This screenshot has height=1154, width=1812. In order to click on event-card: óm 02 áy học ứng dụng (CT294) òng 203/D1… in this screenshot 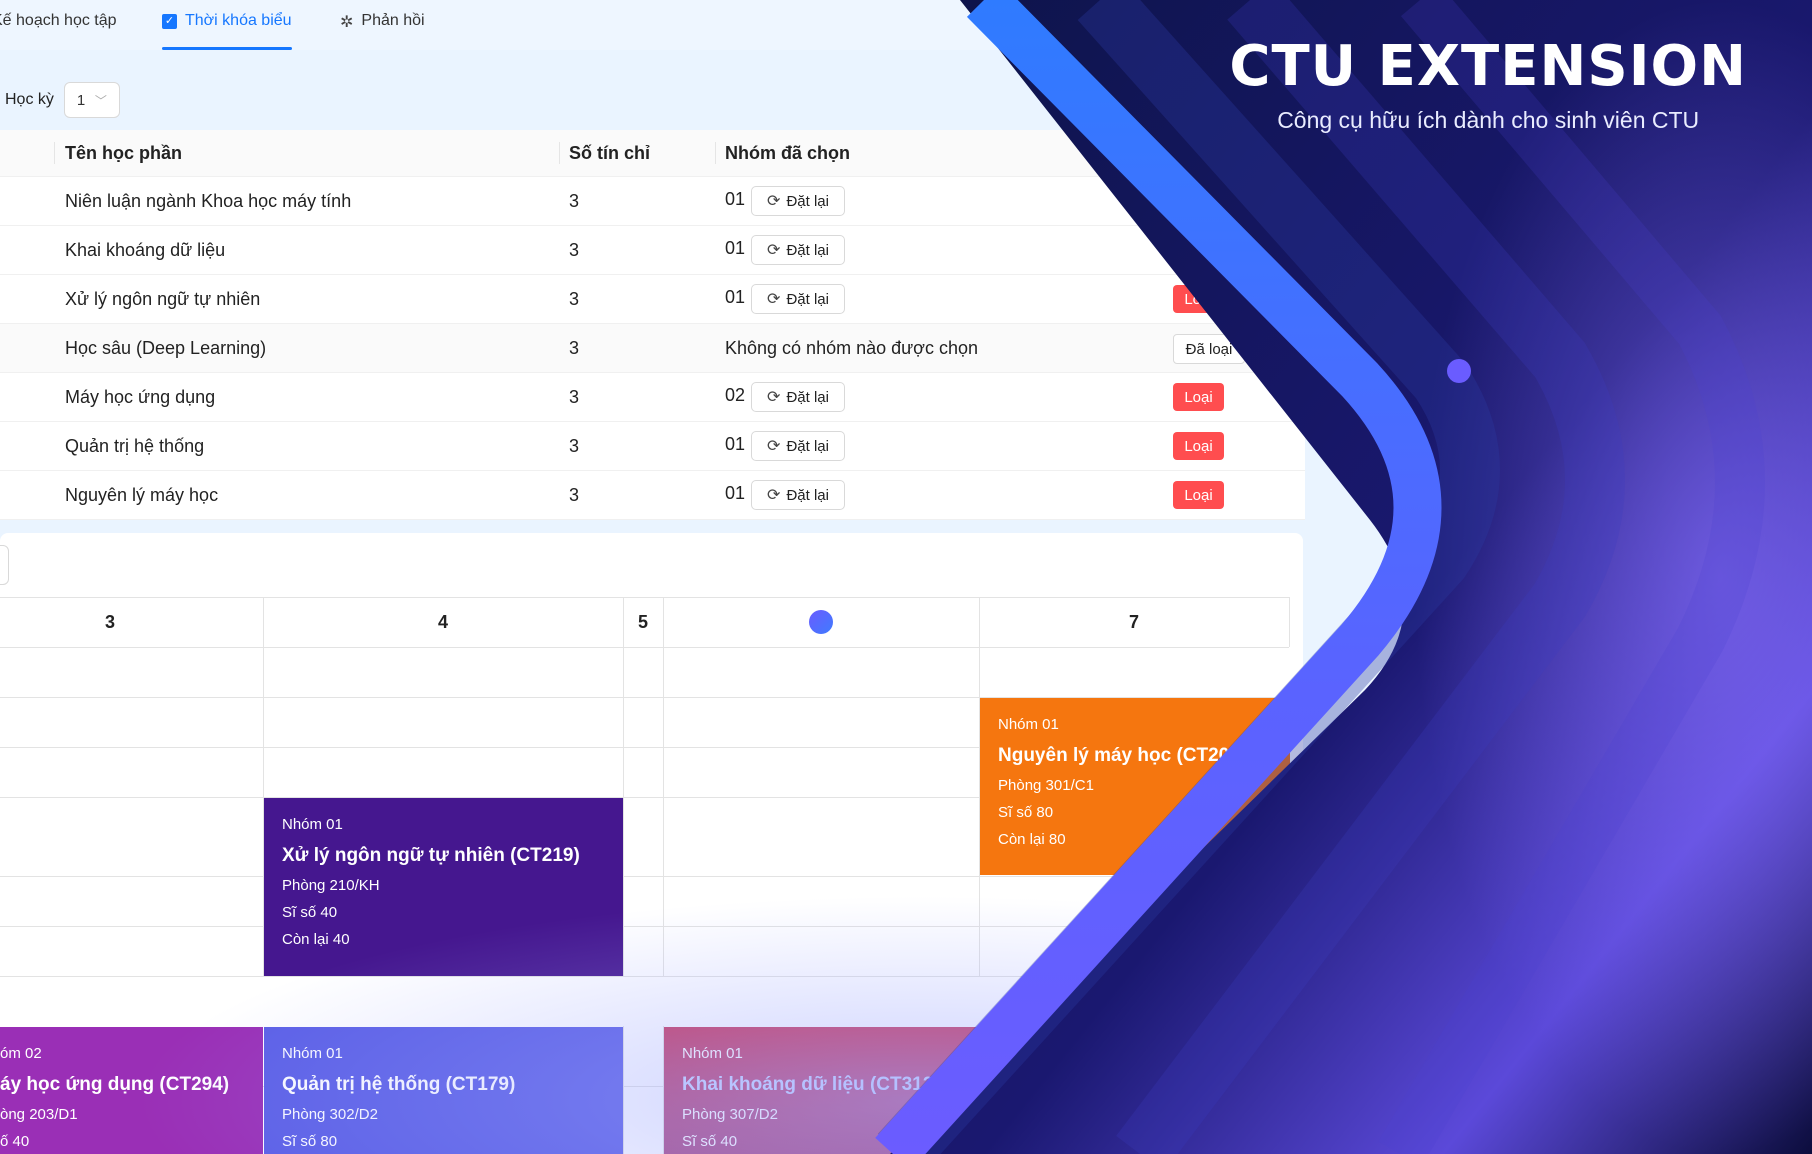, I will do `click(131, 1090)`.